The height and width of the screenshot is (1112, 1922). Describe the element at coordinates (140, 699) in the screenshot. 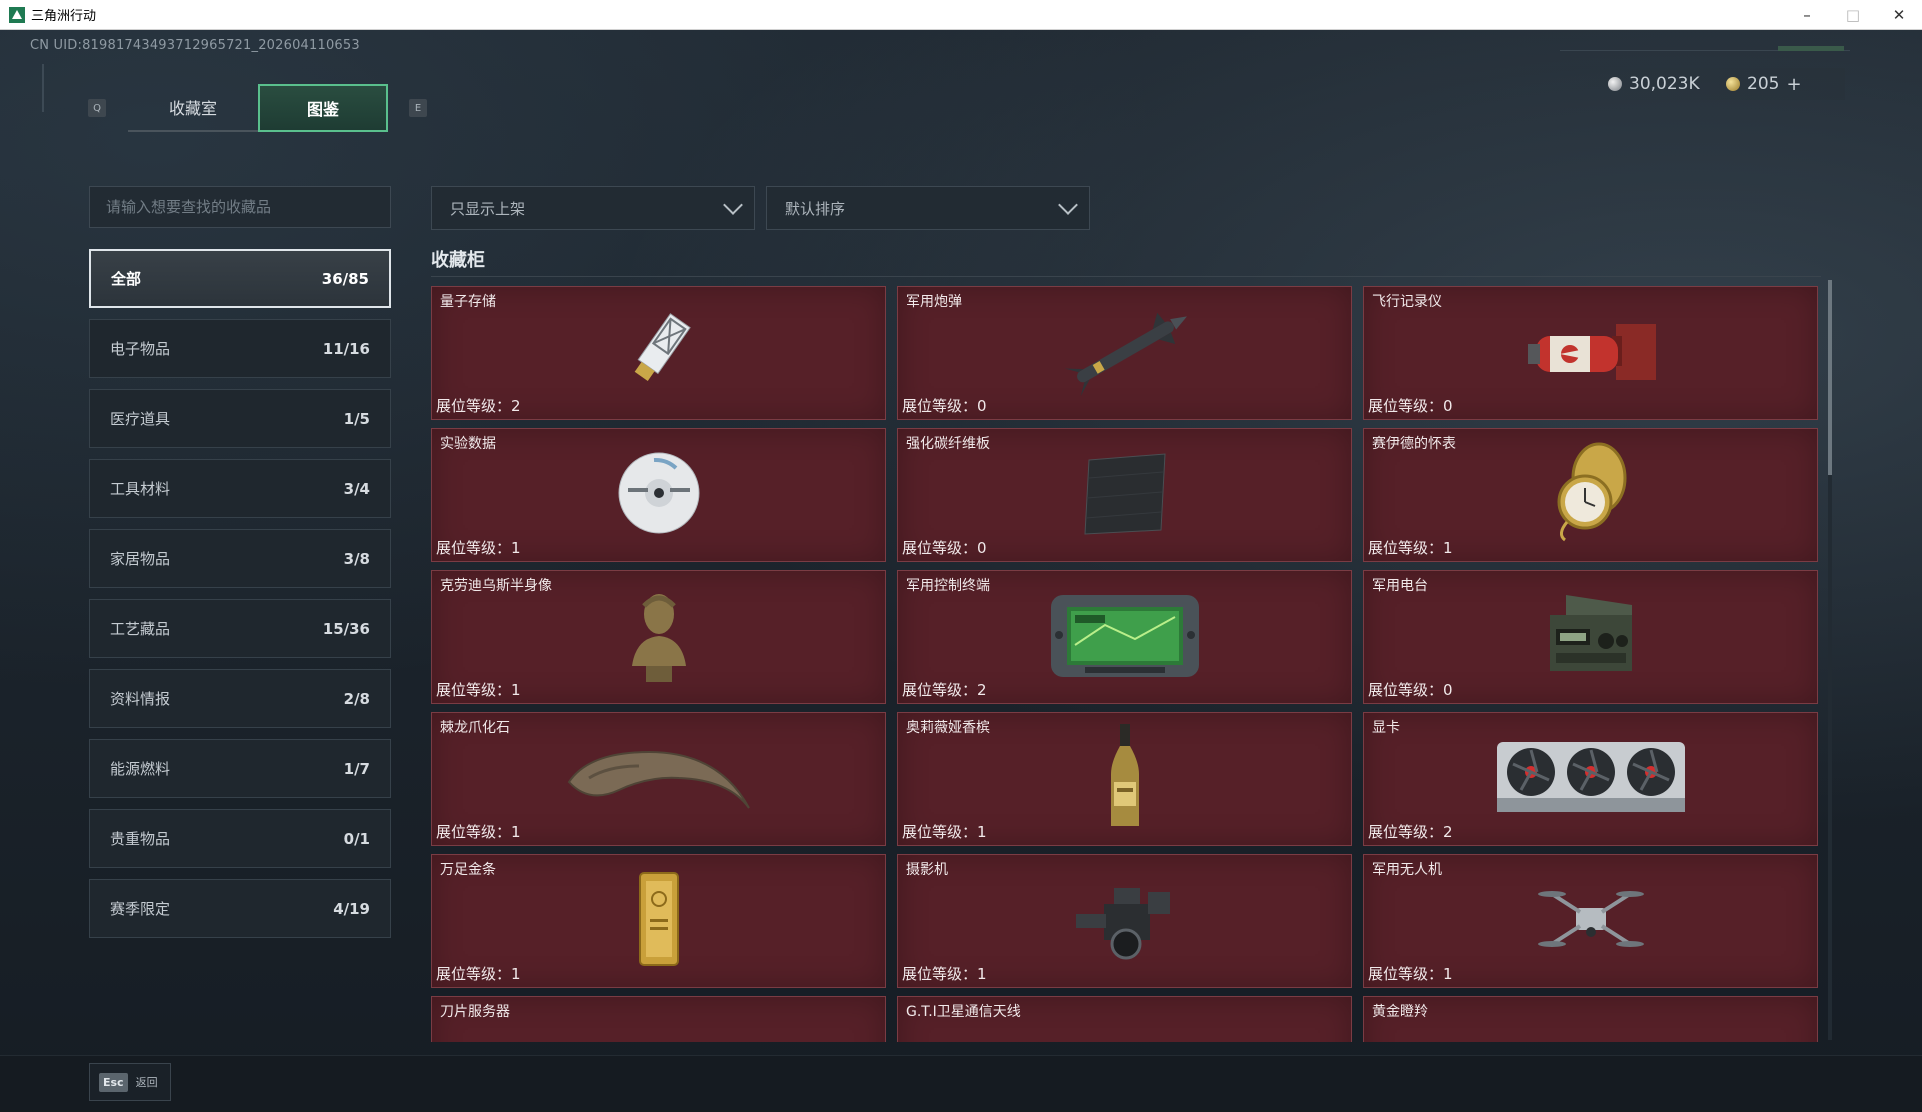

I see `category-label: 资料情报` at that location.